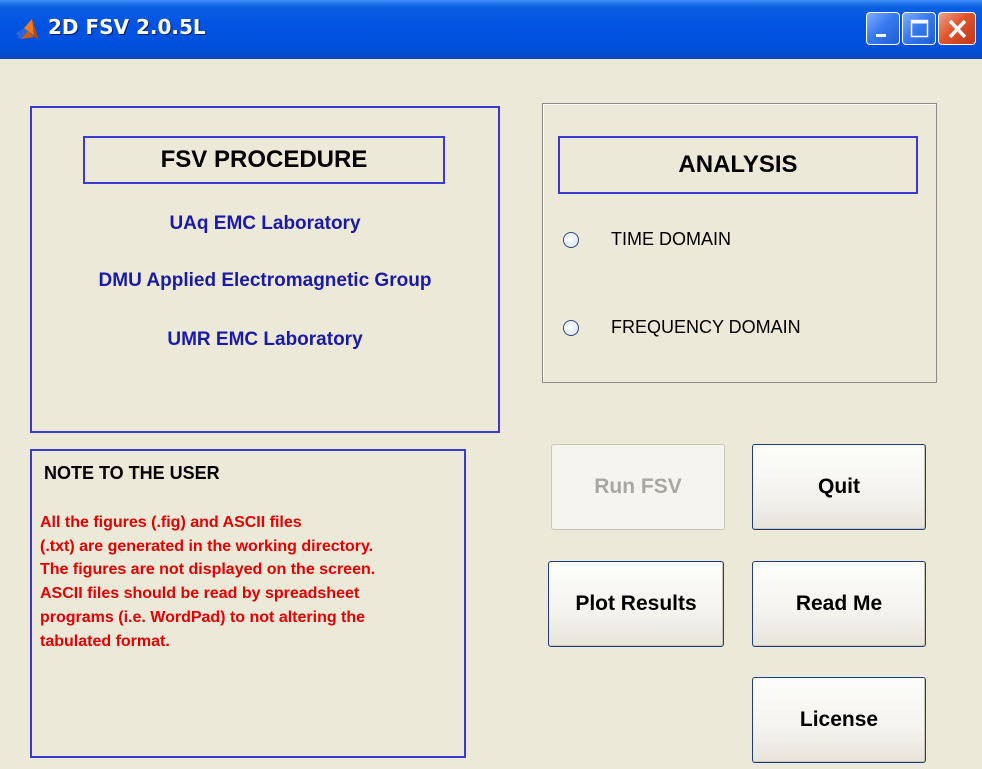 This screenshot has width=982, height=769. I want to click on maximize-button, so click(919, 28).